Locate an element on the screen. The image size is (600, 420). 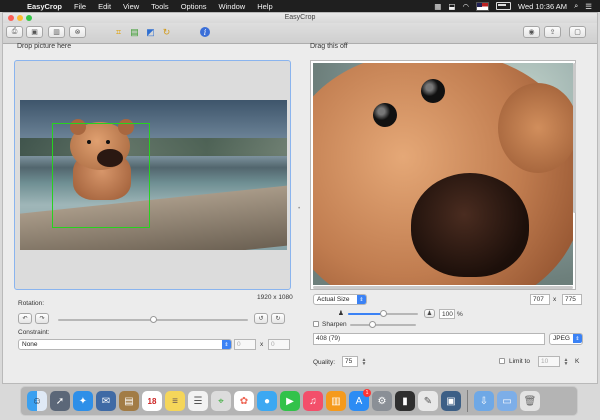
limit-field: 10 is located at coordinates (549, 361).